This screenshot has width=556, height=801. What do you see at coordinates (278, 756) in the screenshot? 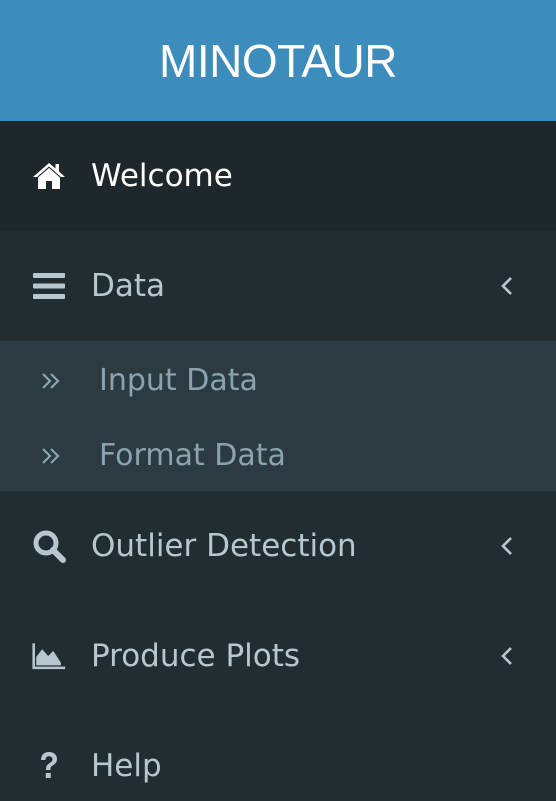
I see `sidebar-item-help: Help` at bounding box center [278, 756].